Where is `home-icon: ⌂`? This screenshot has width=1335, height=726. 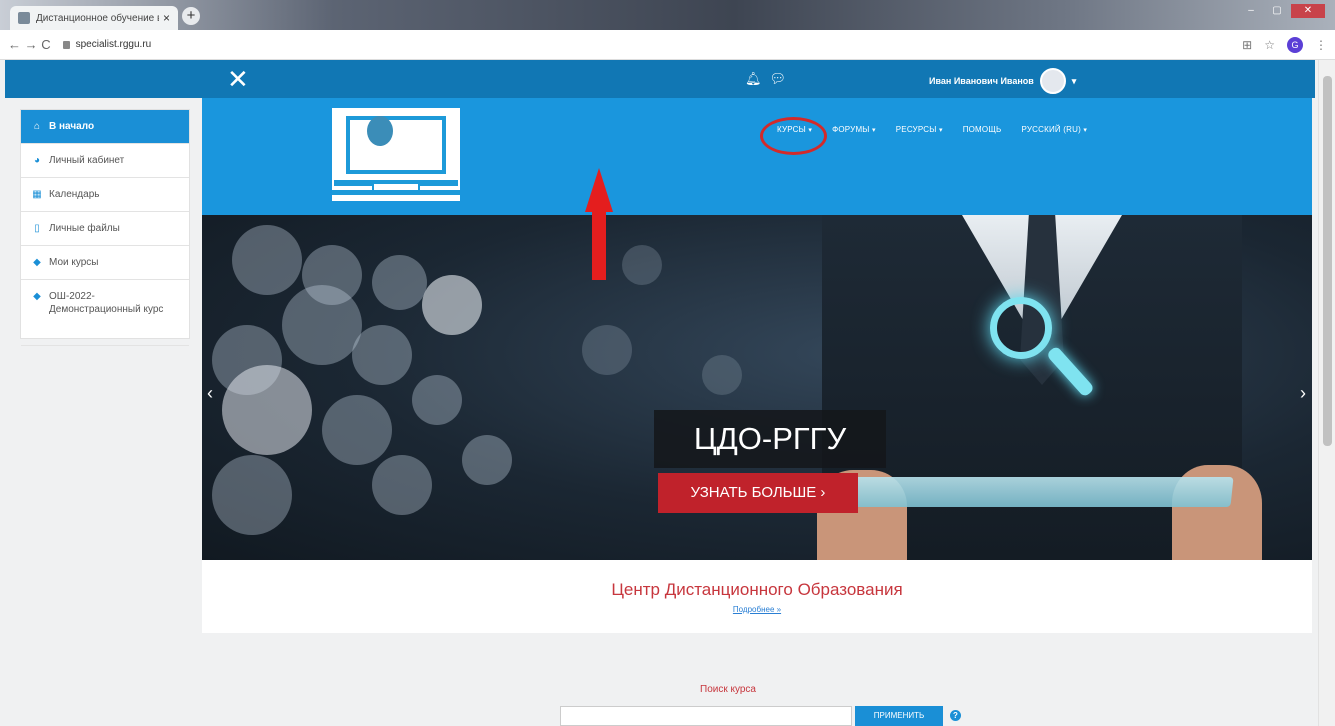
home-icon: ⌂ is located at coordinates (37, 126).